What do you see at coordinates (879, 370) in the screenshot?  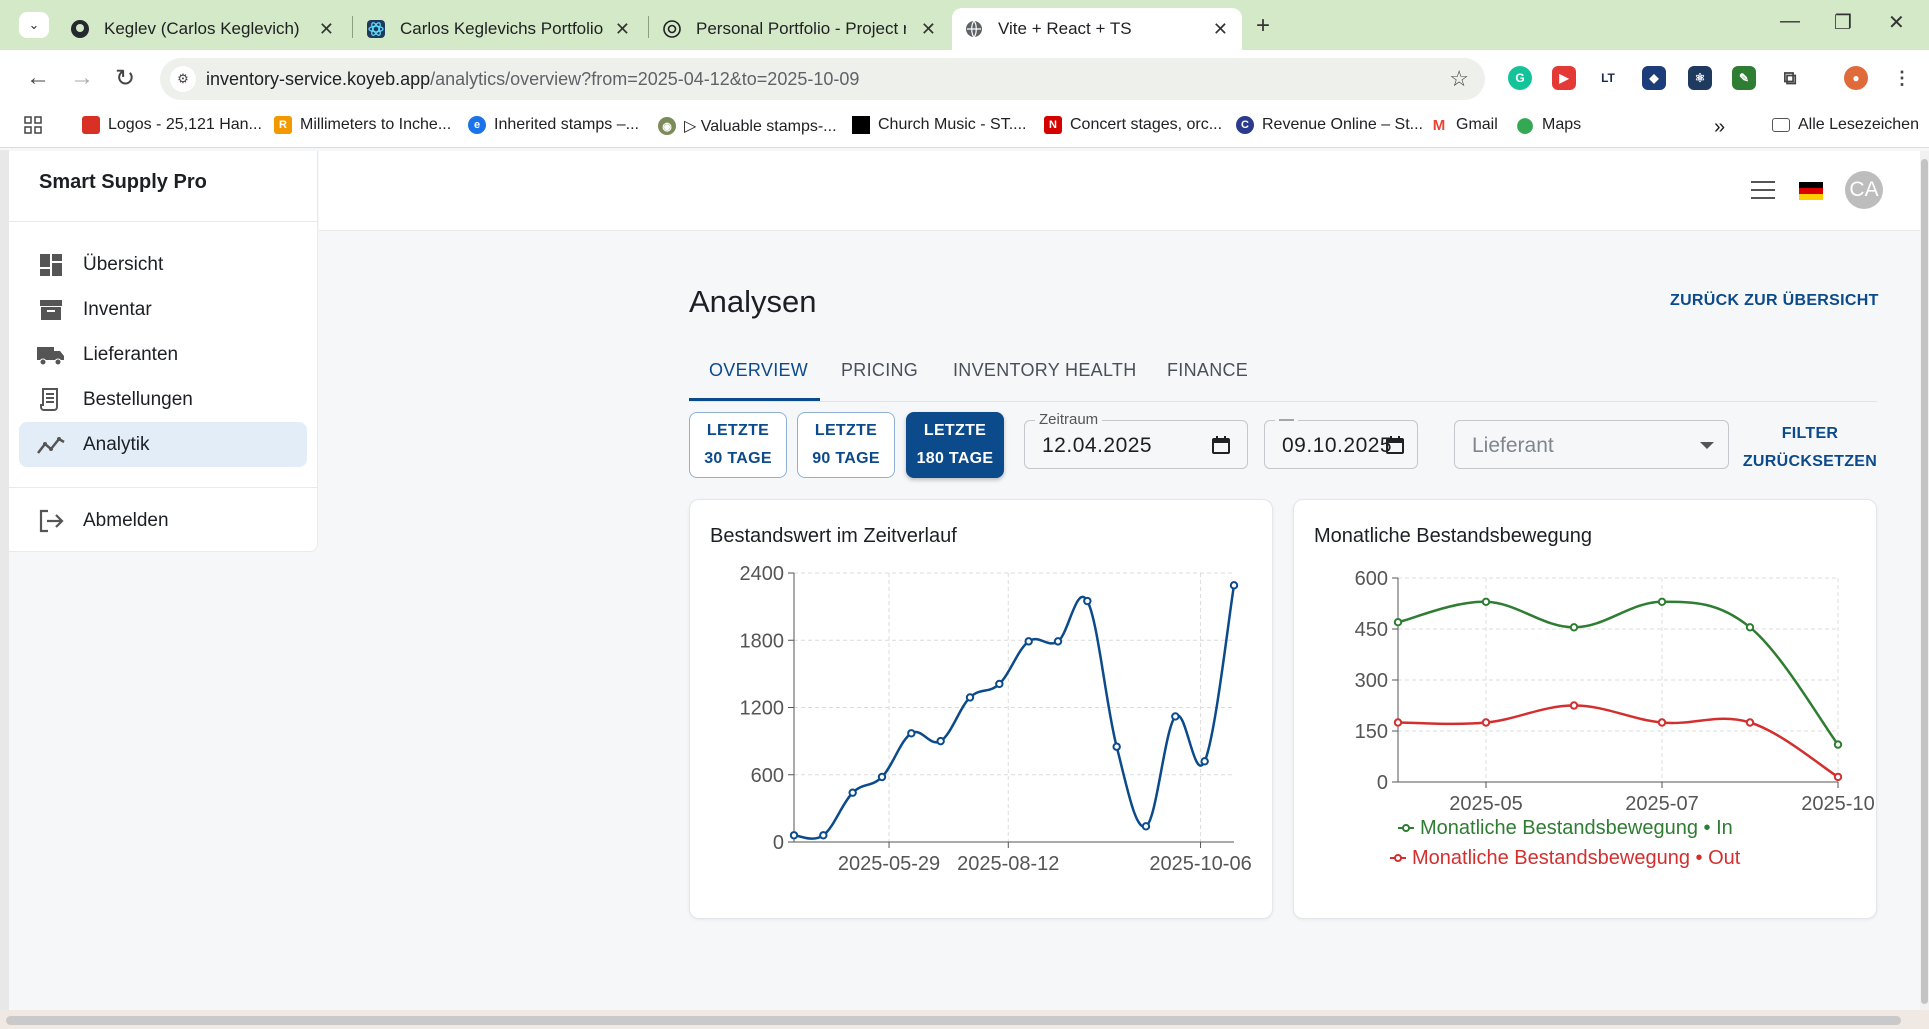 I see `tab-pricing: PRICING` at bounding box center [879, 370].